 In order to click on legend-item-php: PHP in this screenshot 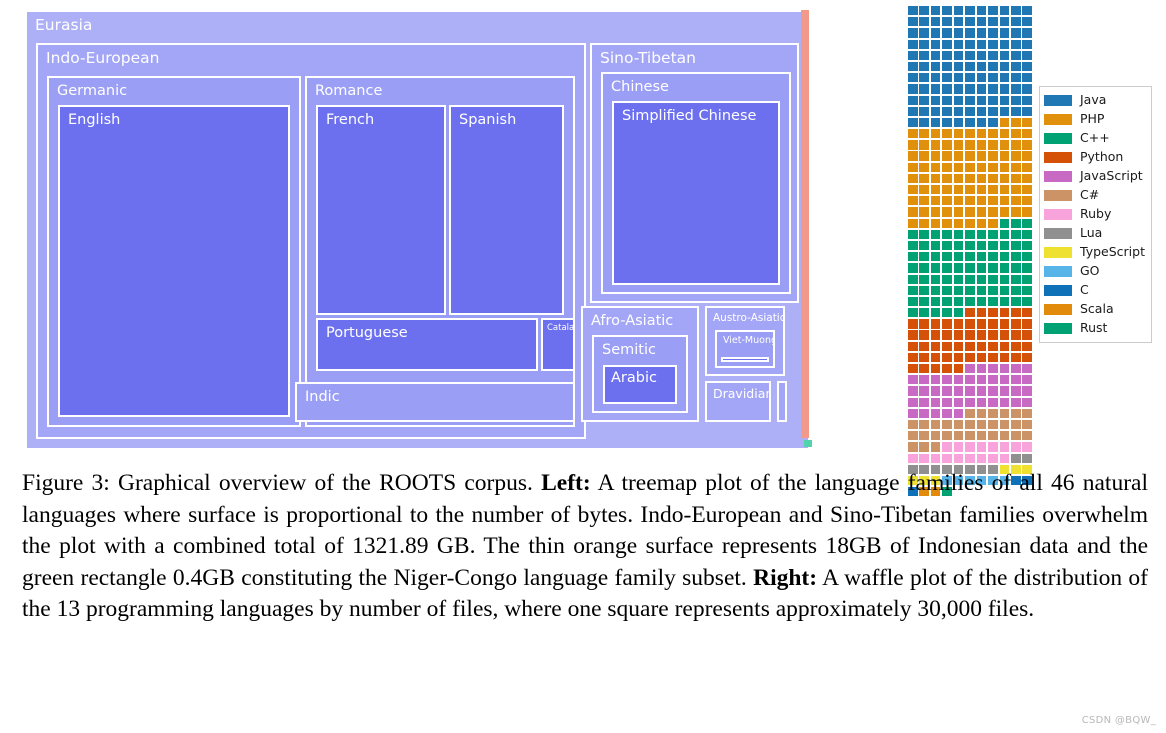, I will do `click(1094, 119)`.